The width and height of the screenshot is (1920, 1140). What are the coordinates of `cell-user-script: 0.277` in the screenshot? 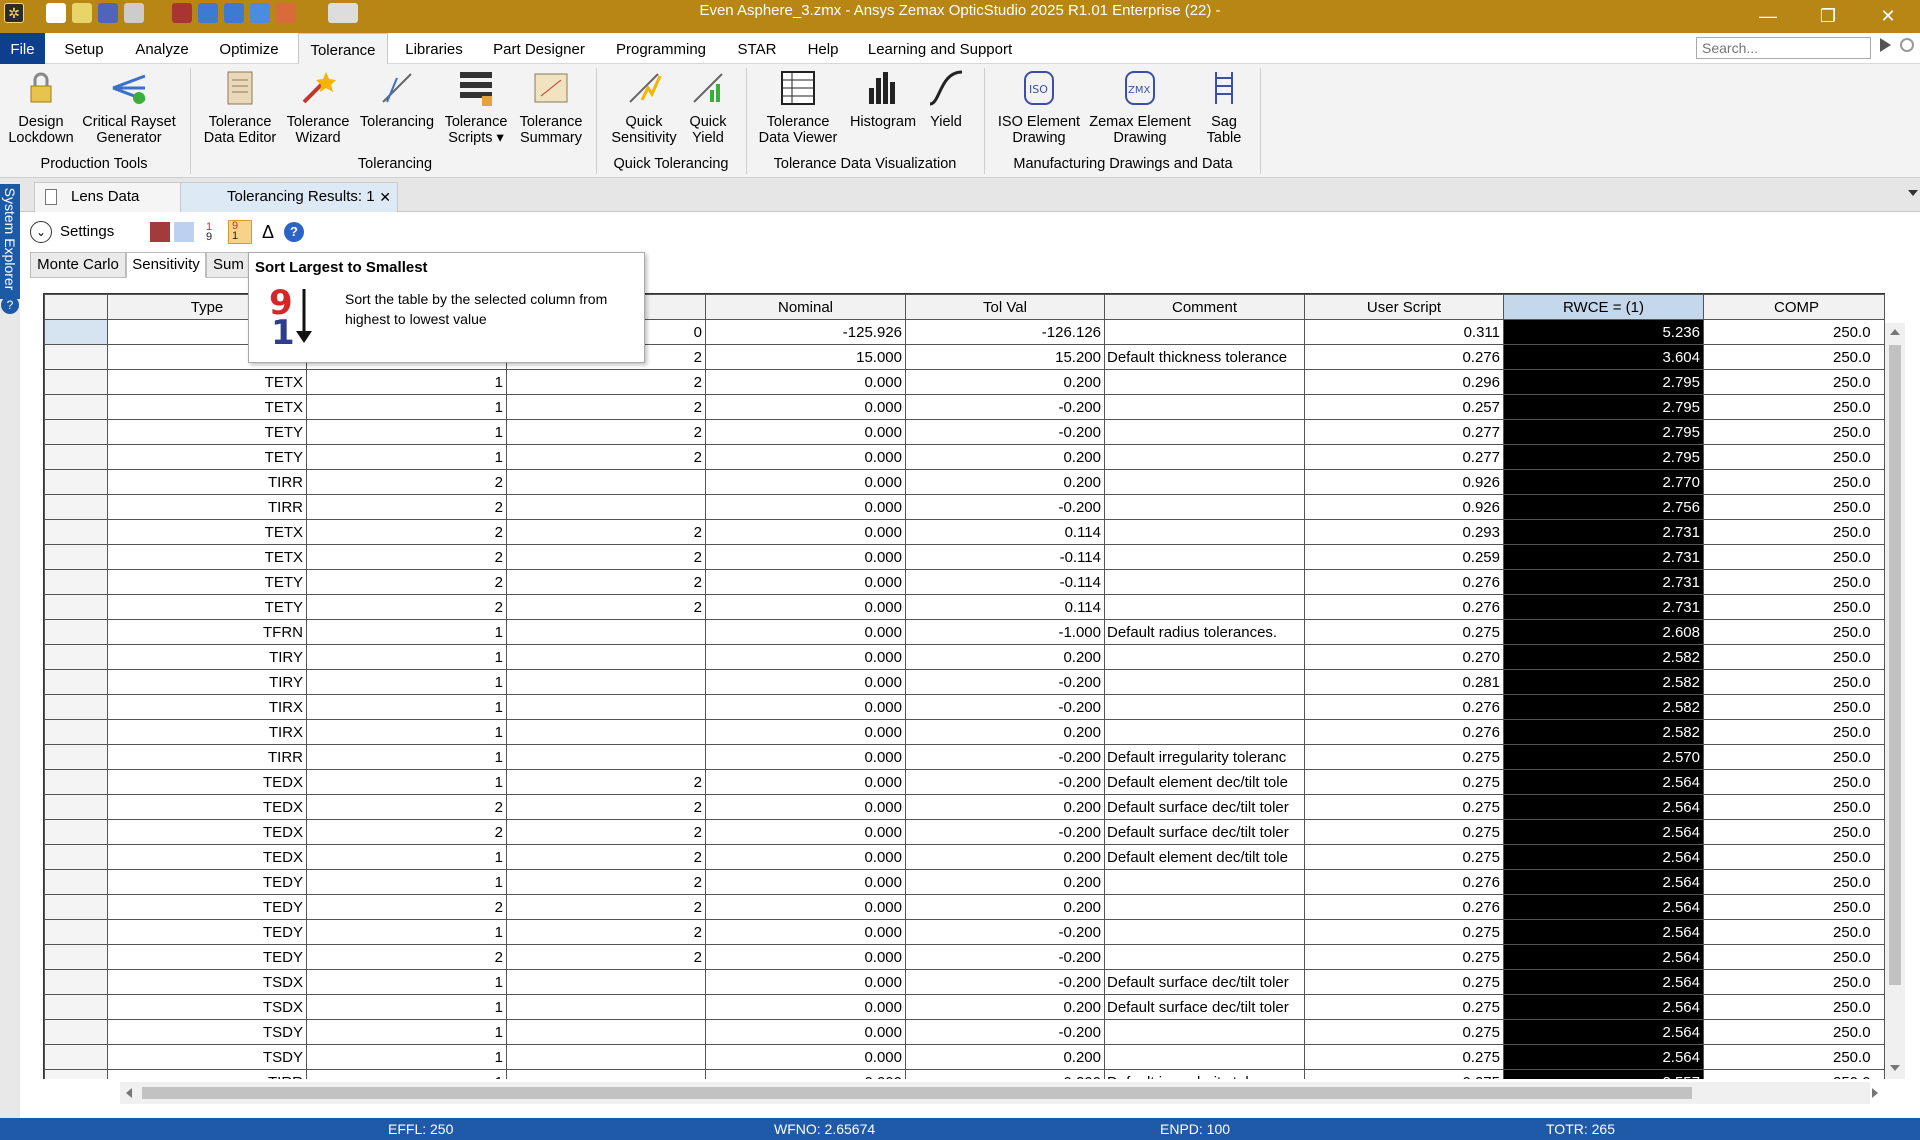 It's located at (1404, 432).